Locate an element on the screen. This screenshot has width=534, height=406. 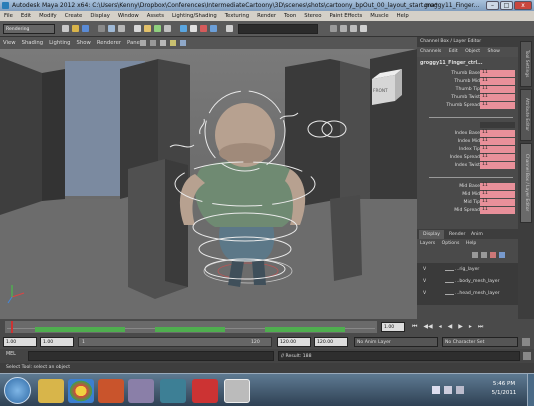
toggle-attribute-editor-icon is located at coordinates (343, 28).